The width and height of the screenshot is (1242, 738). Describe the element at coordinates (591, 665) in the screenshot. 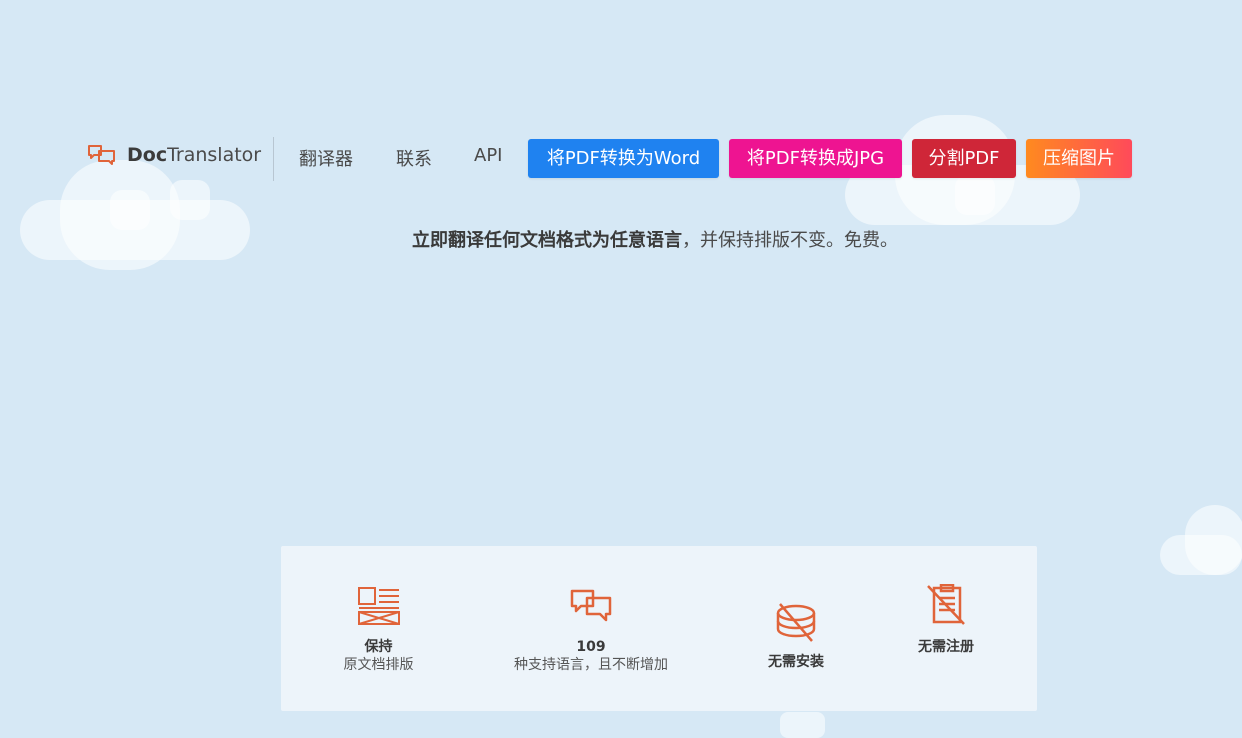

I see `feature-2-subtitle: 种支持语言，且不断增加` at that location.